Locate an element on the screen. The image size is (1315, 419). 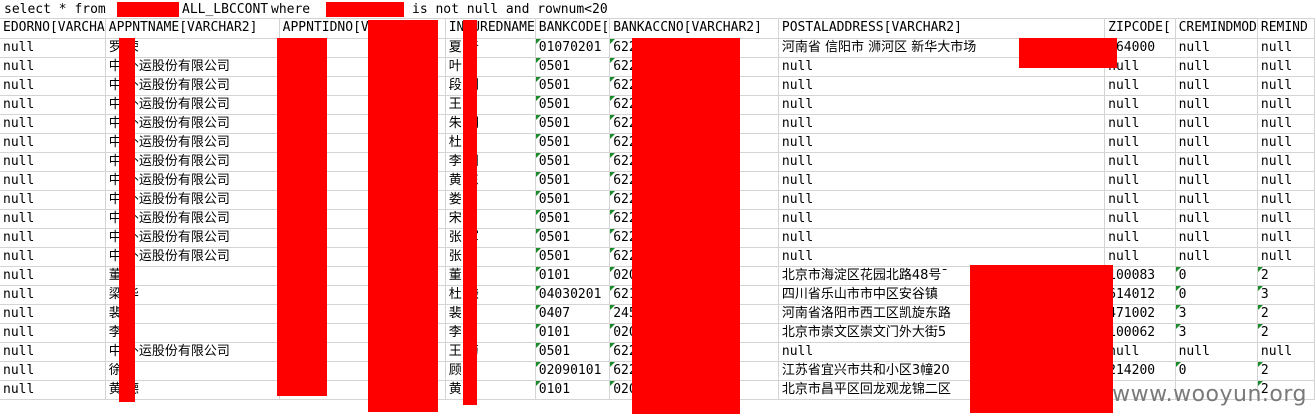
table-cell: 四川省乐山市市中区安谷镇 is located at coordinates (942, 295).